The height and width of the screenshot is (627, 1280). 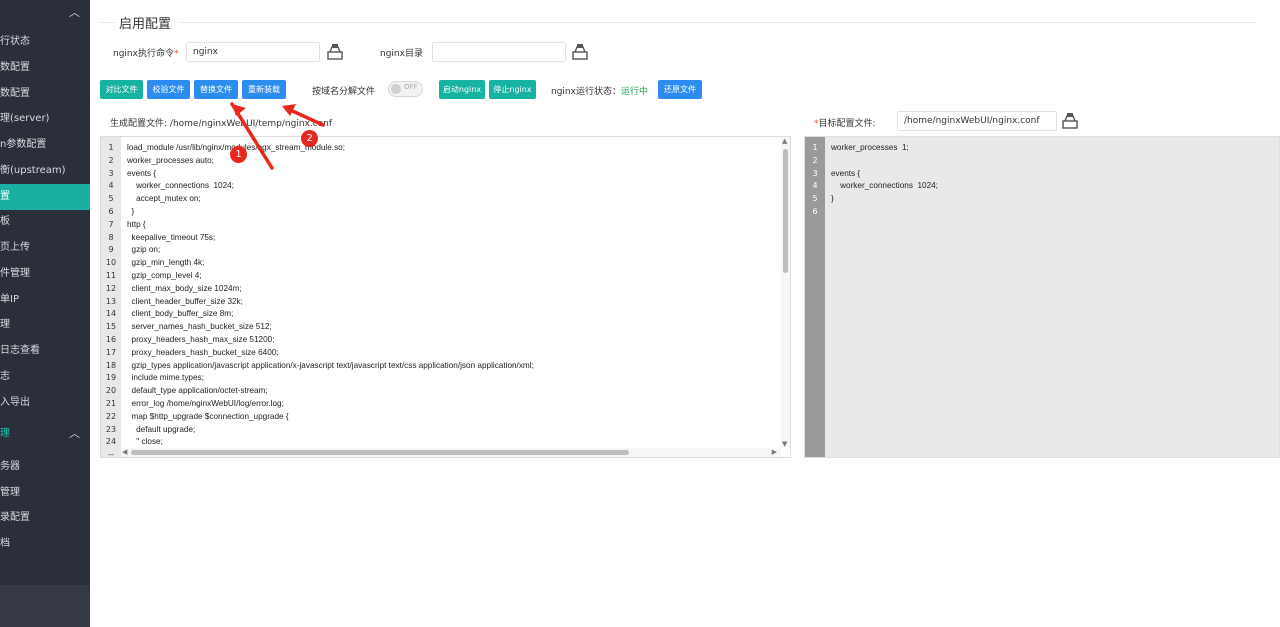 What do you see at coordinates (45, 403) in the screenshot?
I see `sidebar-item: 入导出` at bounding box center [45, 403].